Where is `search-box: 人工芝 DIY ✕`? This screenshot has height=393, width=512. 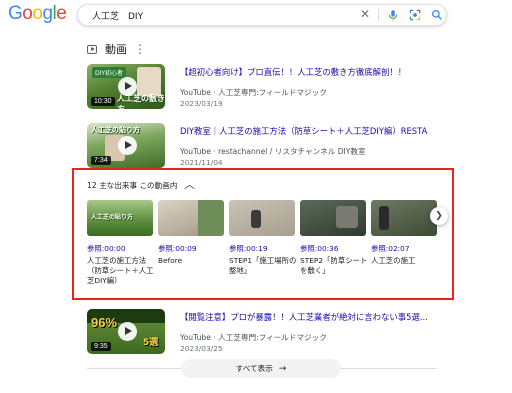 search-box: 人工芝 DIY ✕ is located at coordinates (262, 15).